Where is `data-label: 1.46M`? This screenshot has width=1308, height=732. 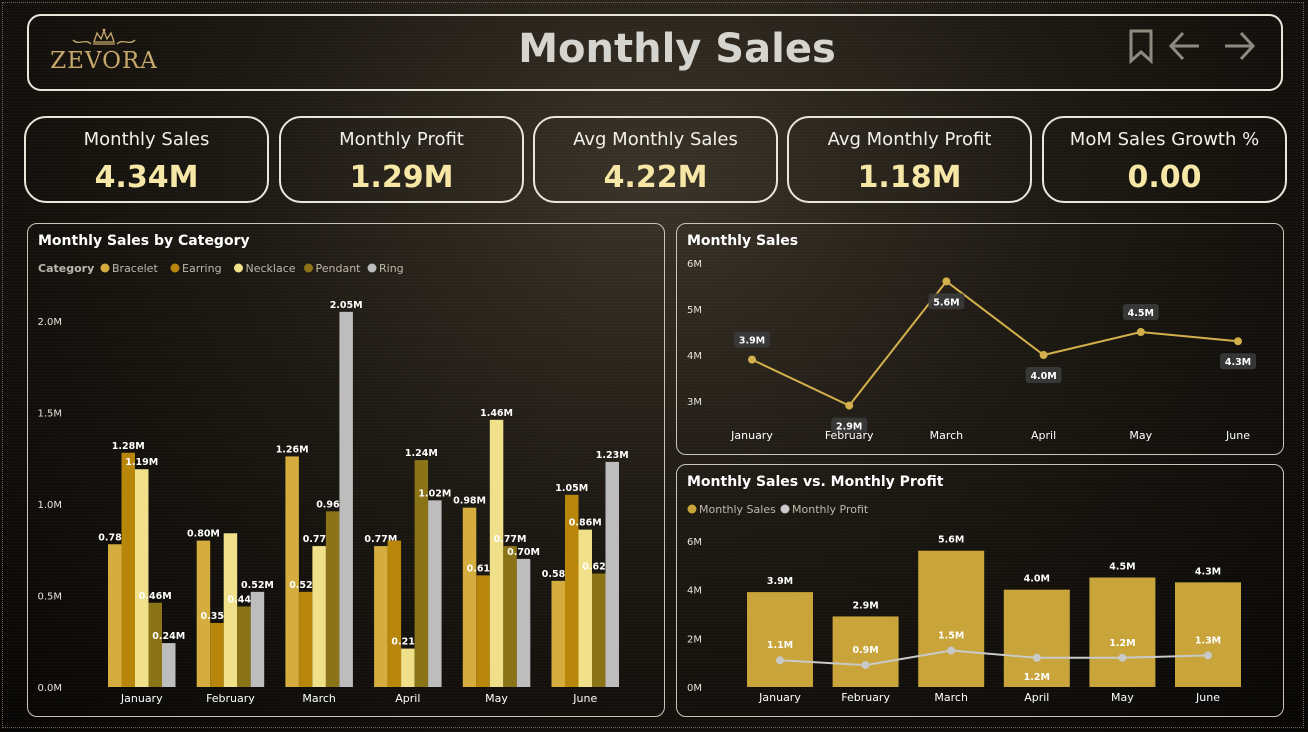
data-label: 1.46M is located at coordinates (496, 413).